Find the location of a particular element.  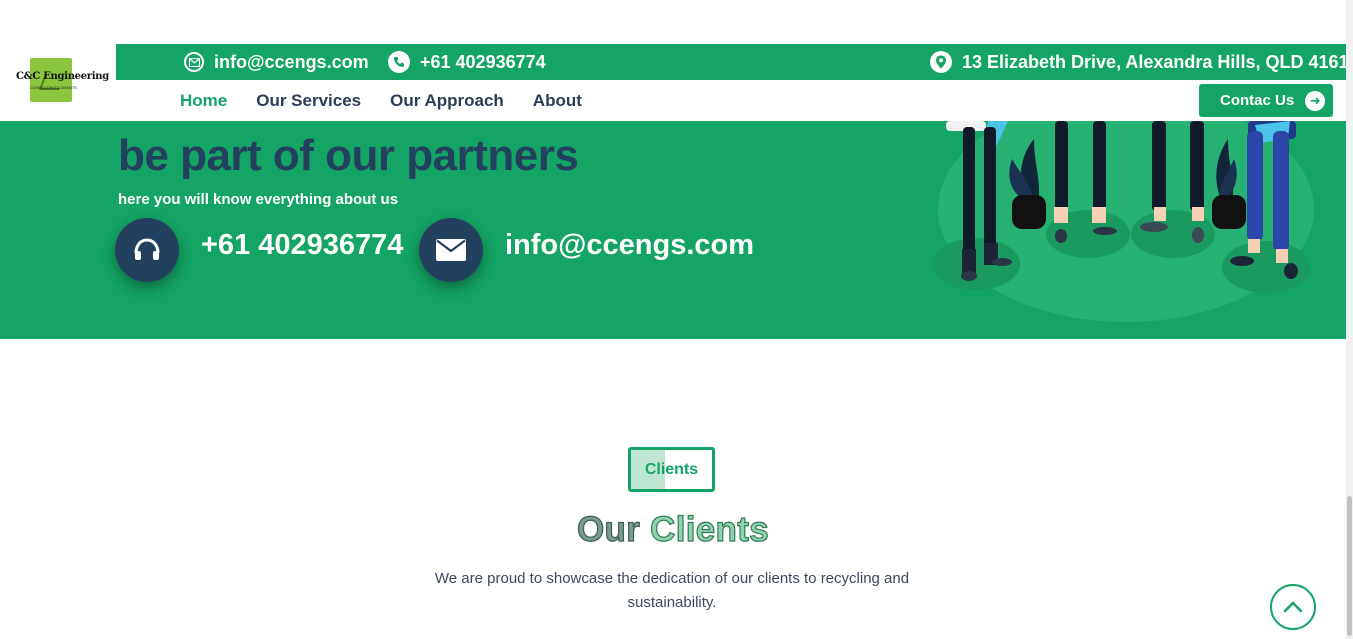

headset-icon is located at coordinates (147, 250).